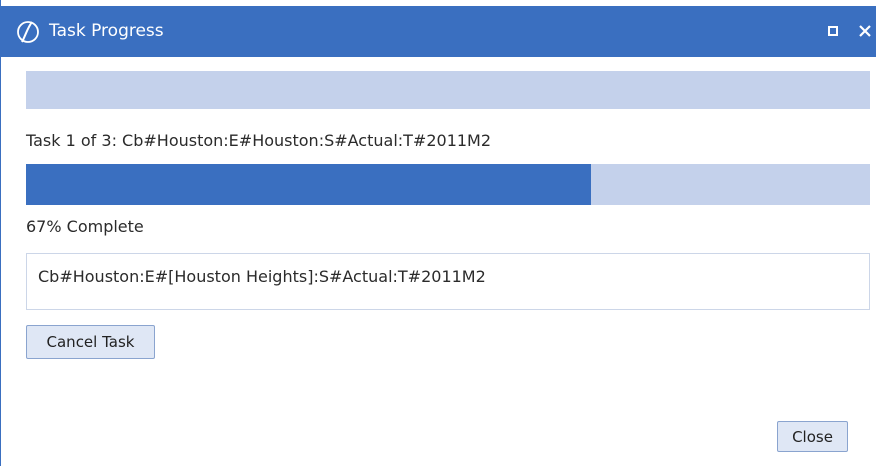 The image size is (876, 466). What do you see at coordinates (85, 226) in the screenshot?
I see `percent-complete-label: 67% Complete` at bounding box center [85, 226].